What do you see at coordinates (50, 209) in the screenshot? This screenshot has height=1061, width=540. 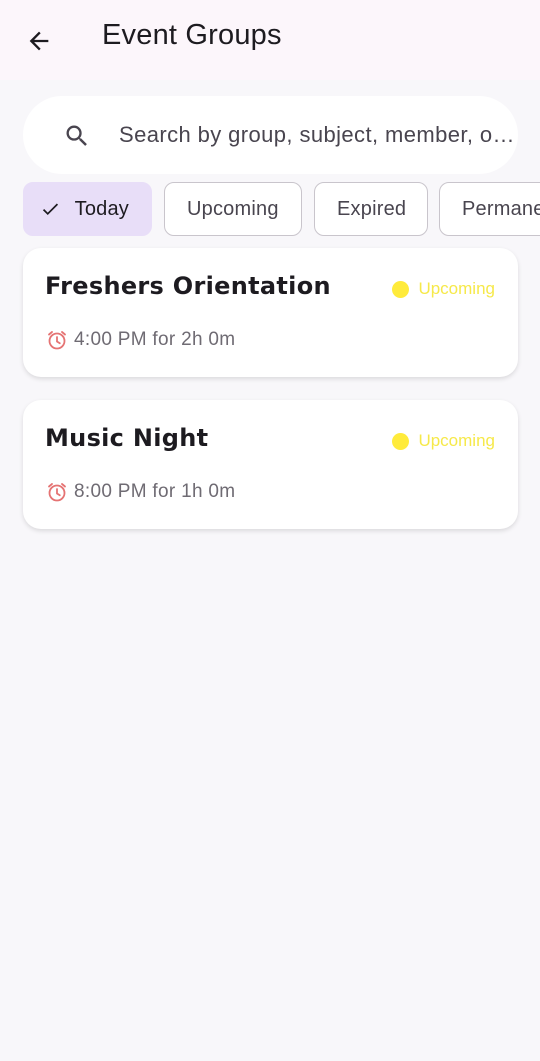 I see `check-icon` at bounding box center [50, 209].